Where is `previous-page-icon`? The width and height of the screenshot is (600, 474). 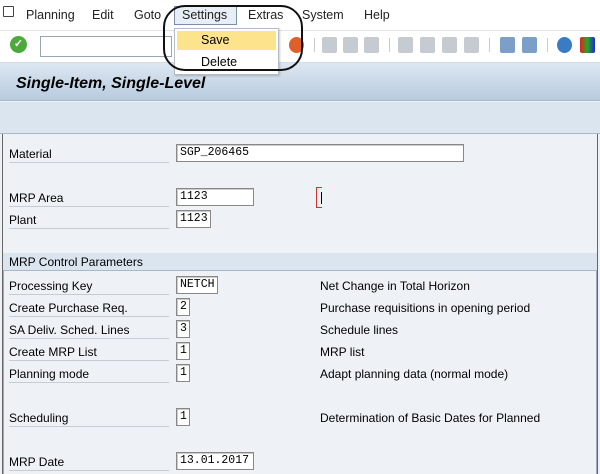
previous-page-icon is located at coordinates (427, 45).